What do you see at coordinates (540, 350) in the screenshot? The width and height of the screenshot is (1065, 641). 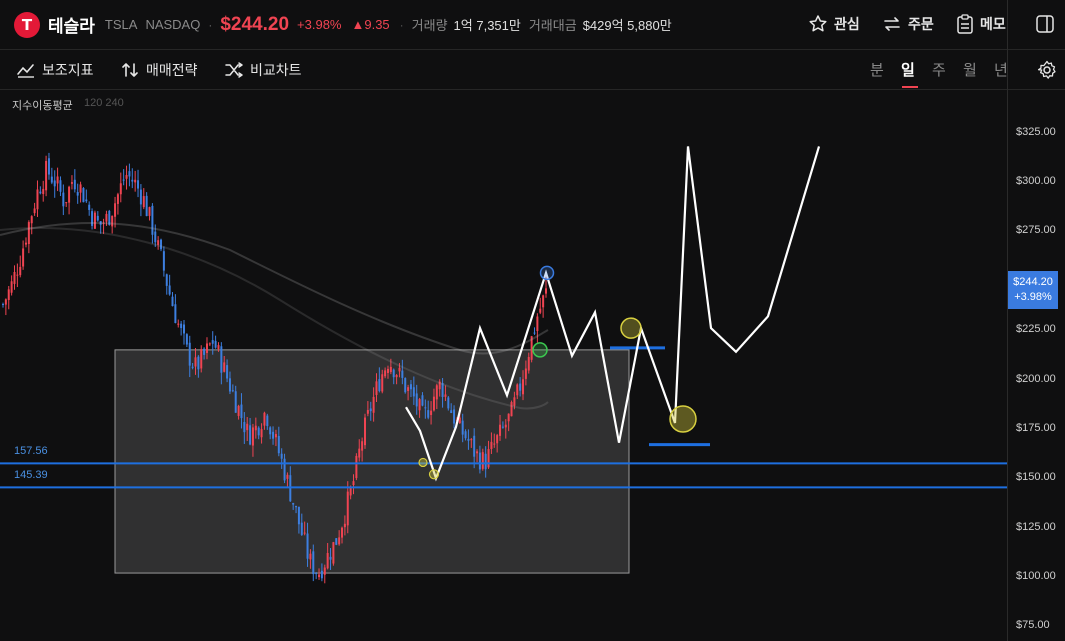 I see `marker-circle-green` at bounding box center [540, 350].